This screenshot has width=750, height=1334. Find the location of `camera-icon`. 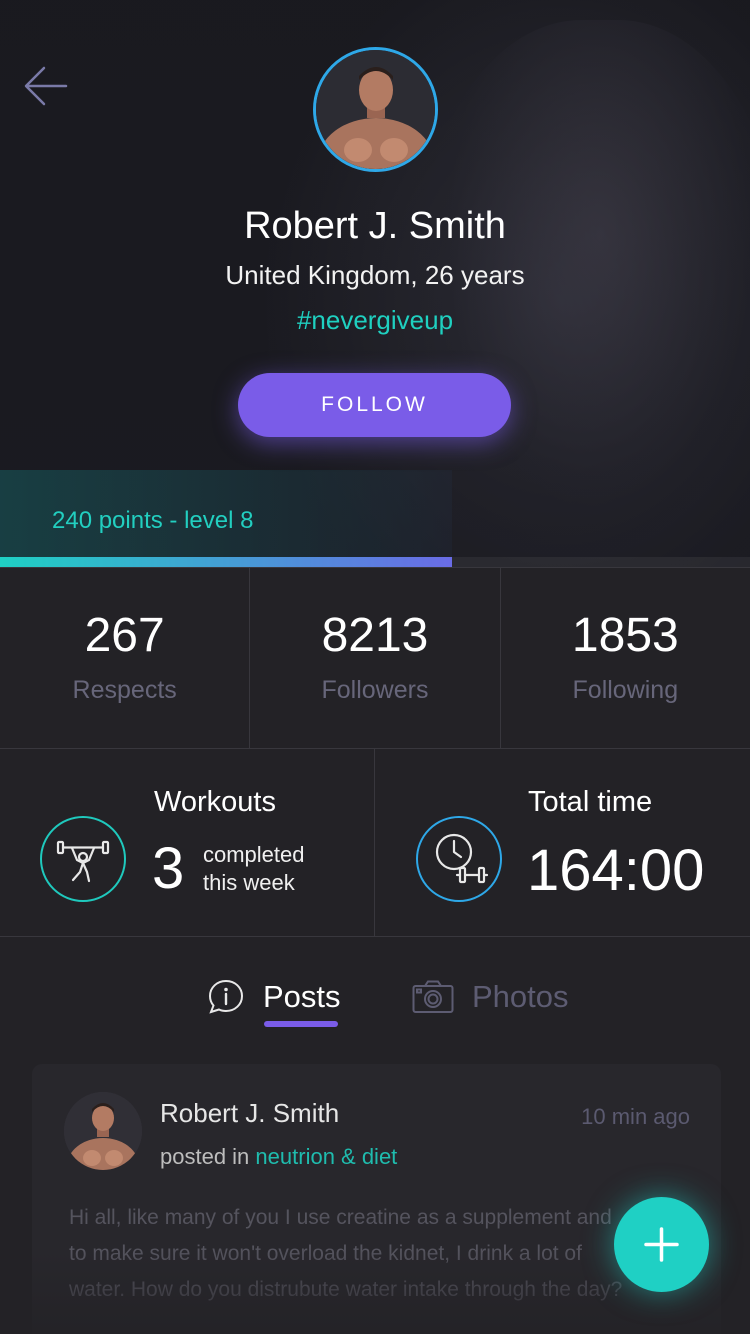

camera-icon is located at coordinates (433, 996).